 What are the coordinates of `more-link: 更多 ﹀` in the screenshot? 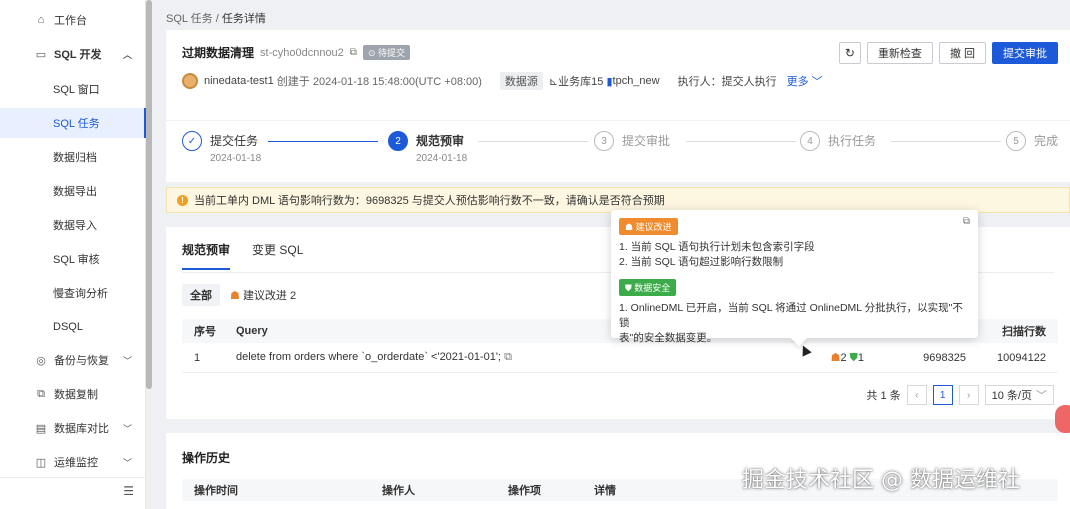 It's located at (805, 81).